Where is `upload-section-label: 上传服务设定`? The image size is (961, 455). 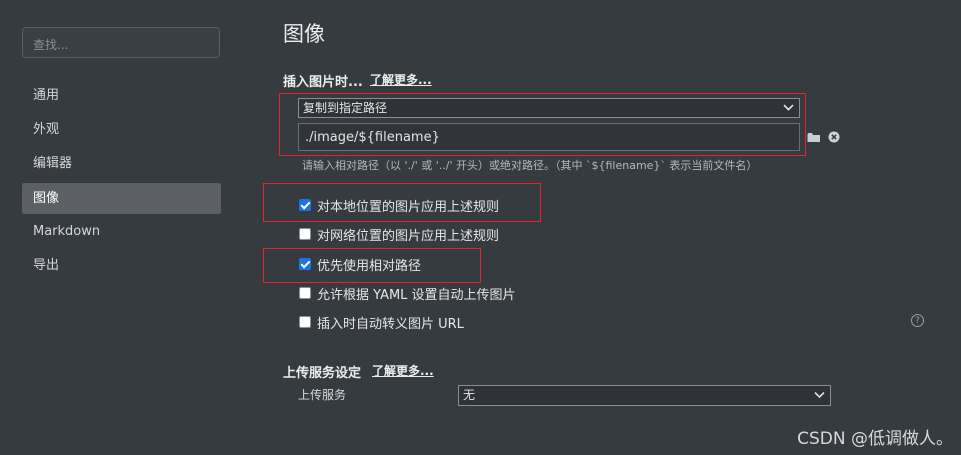
upload-section-label: 上传服务设定 is located at coordinates (322, 373).